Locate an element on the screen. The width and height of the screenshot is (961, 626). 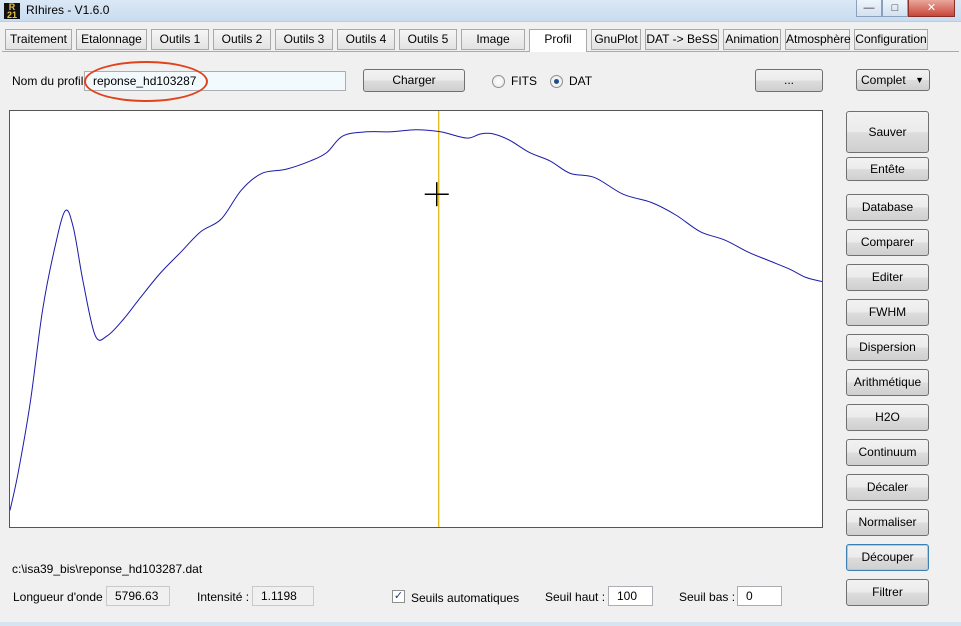
radio-selected-dot is located at coordinates (556, 81).